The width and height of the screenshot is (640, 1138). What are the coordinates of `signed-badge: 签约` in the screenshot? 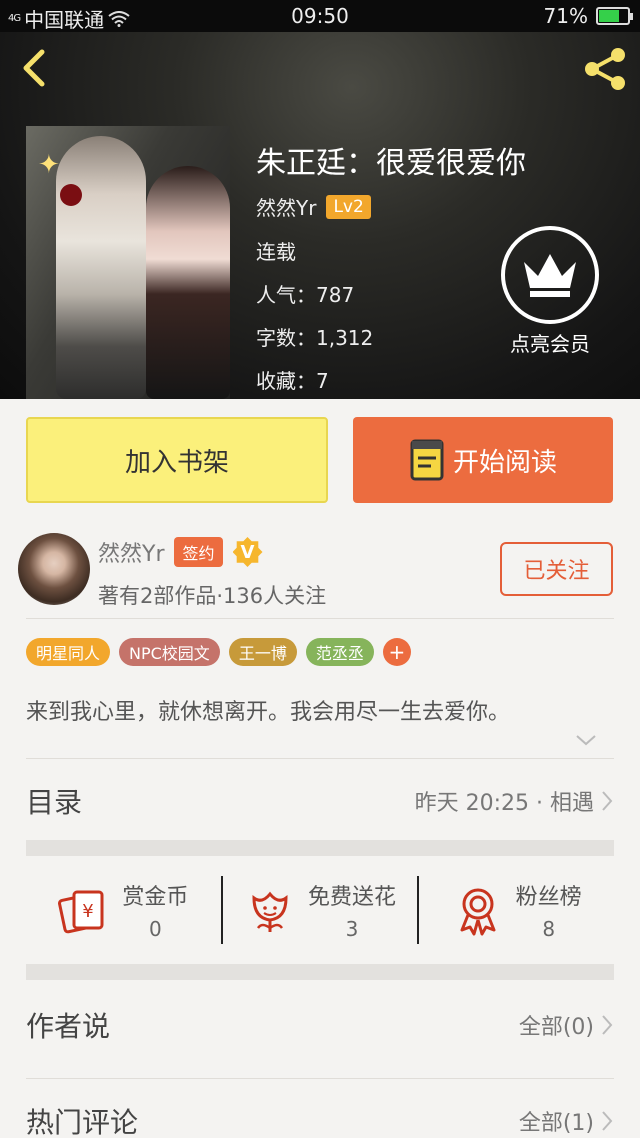 It's located at (198, 552).